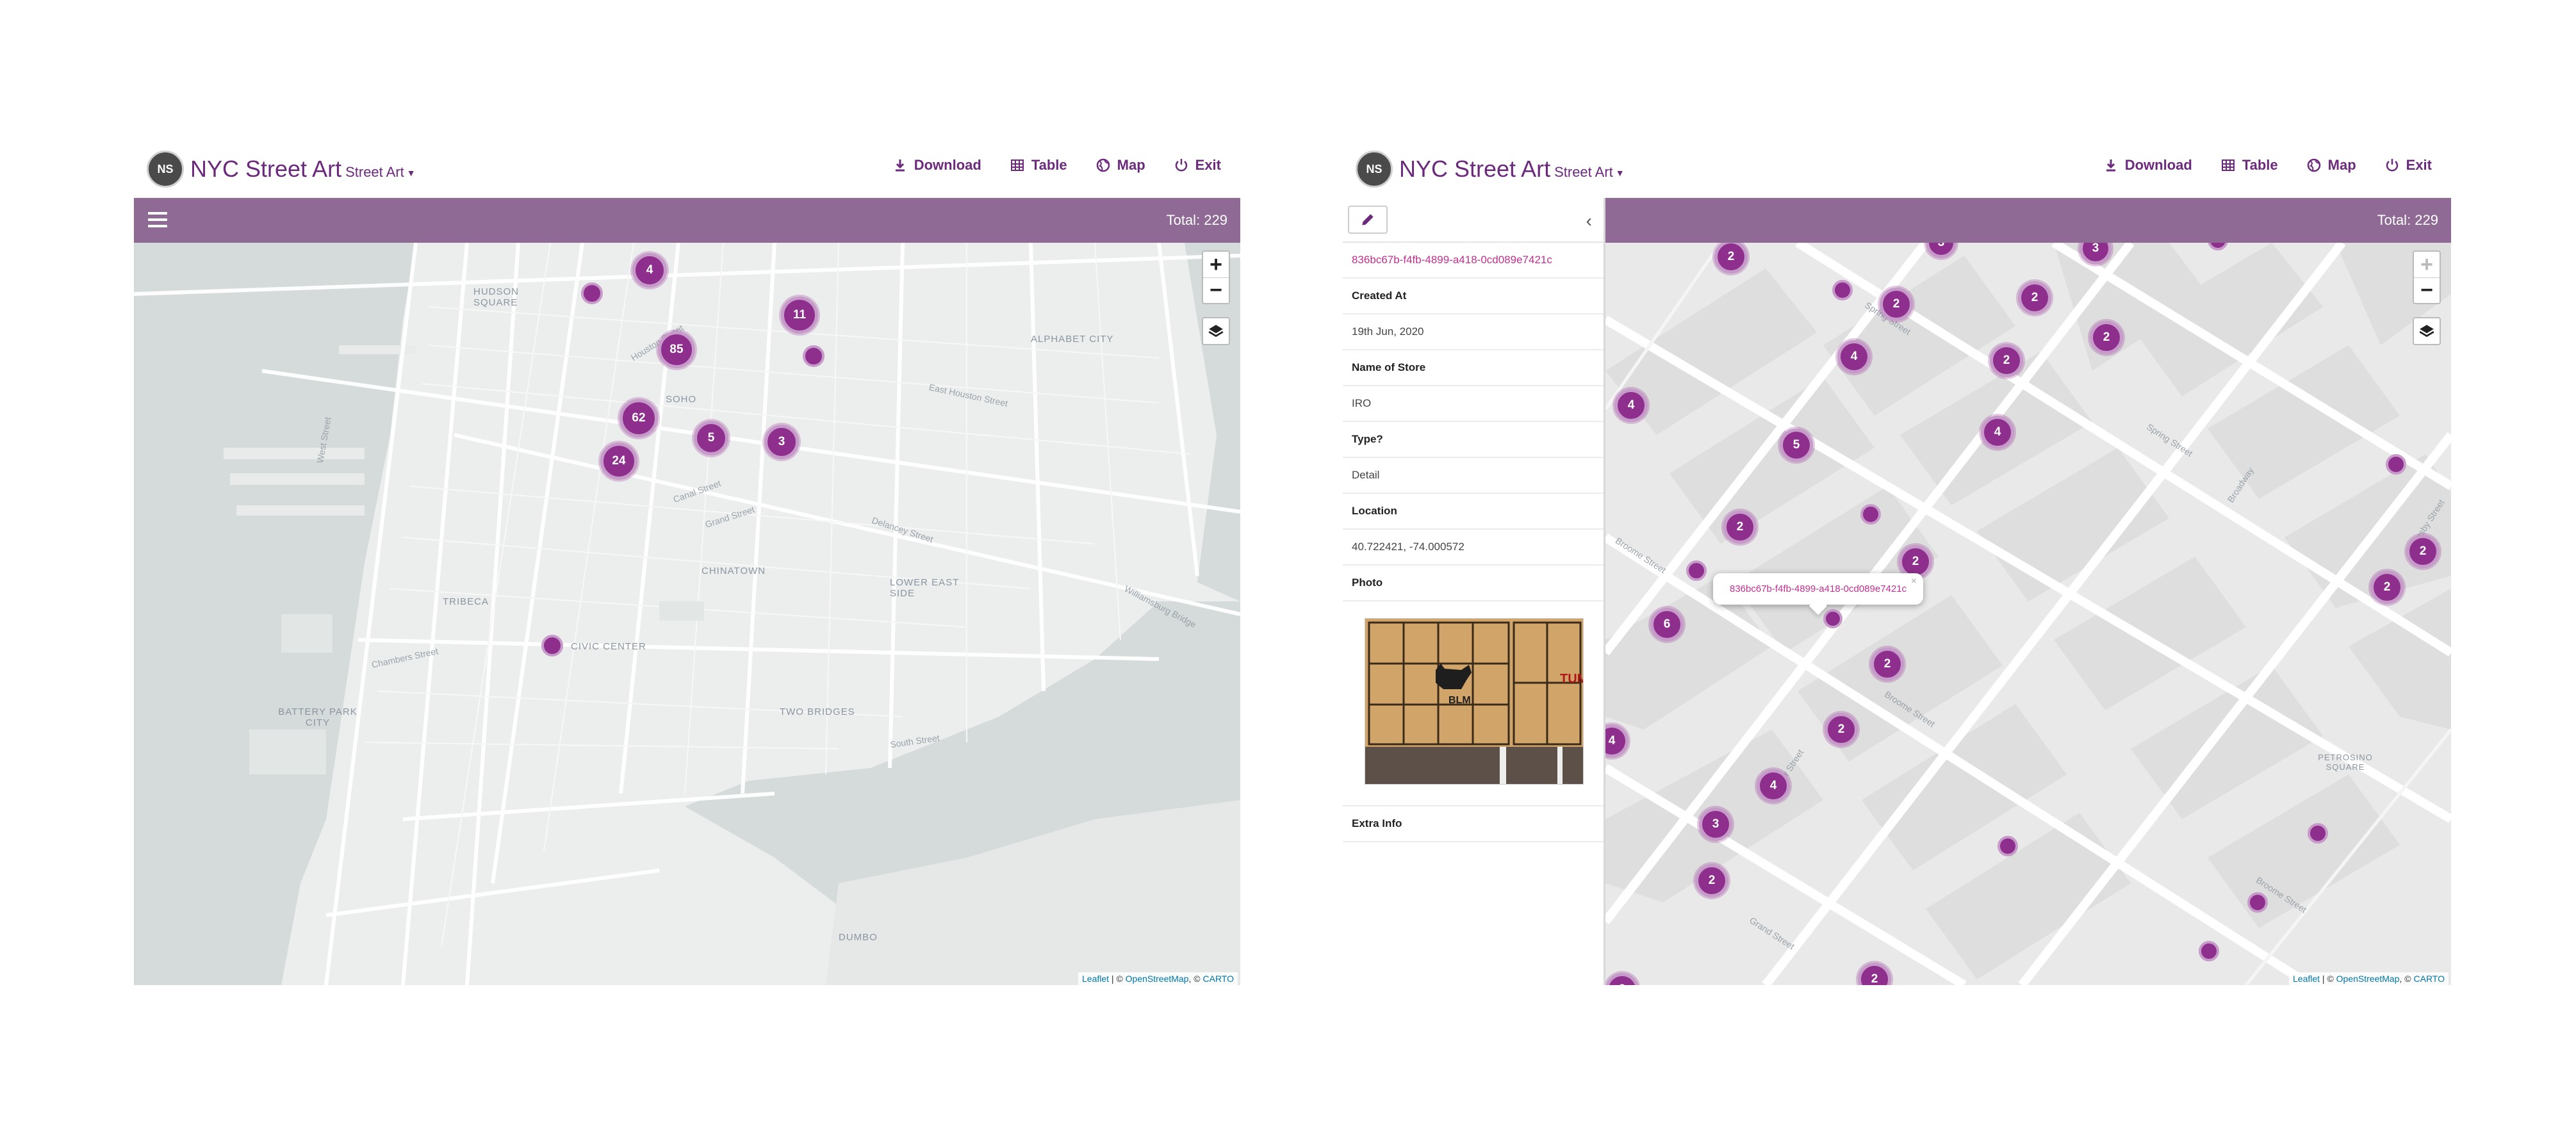  Describe the element at coordinates (799, 316) in the screenshot. I see `marker-cluster: 11` at that location.